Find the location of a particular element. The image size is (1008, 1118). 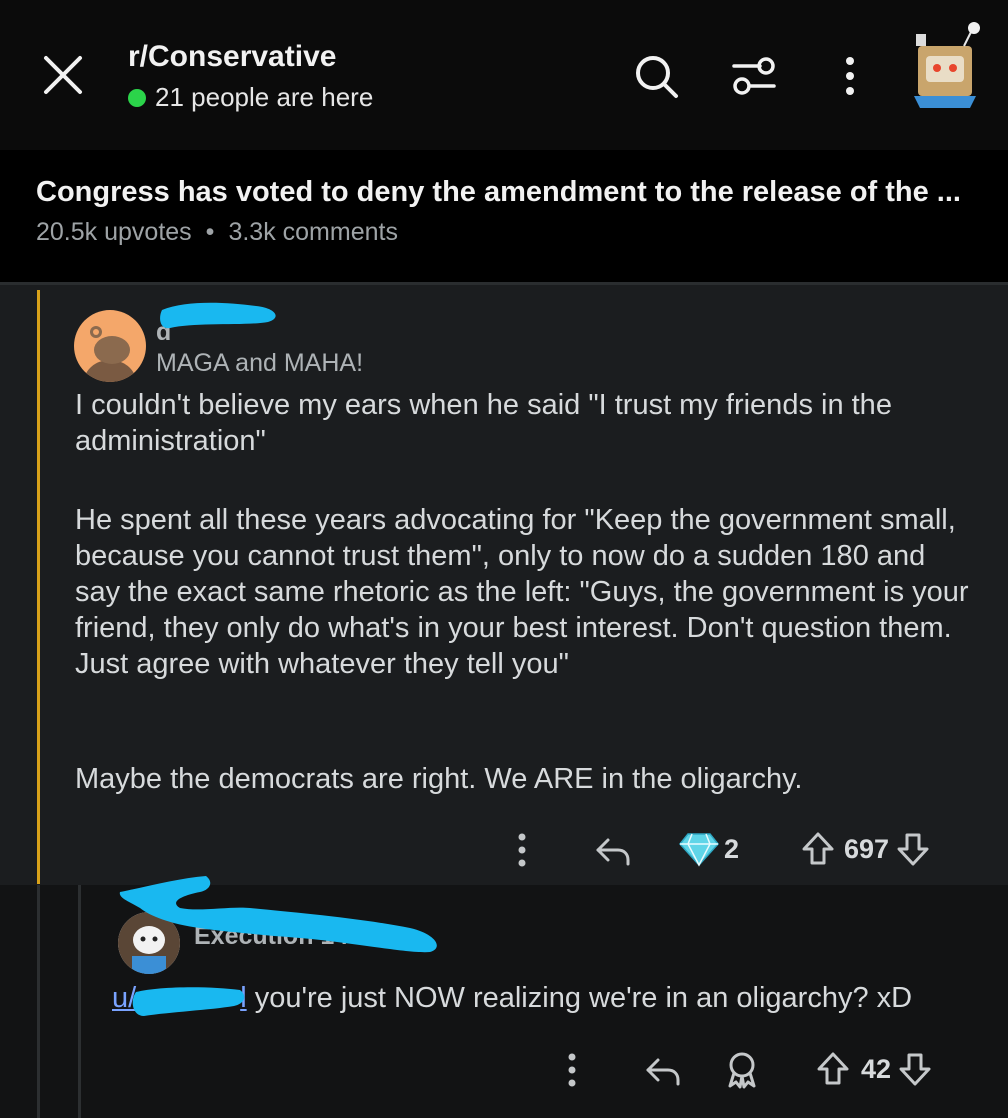

vote-count: 42 is located at coordinates (876, 1068).